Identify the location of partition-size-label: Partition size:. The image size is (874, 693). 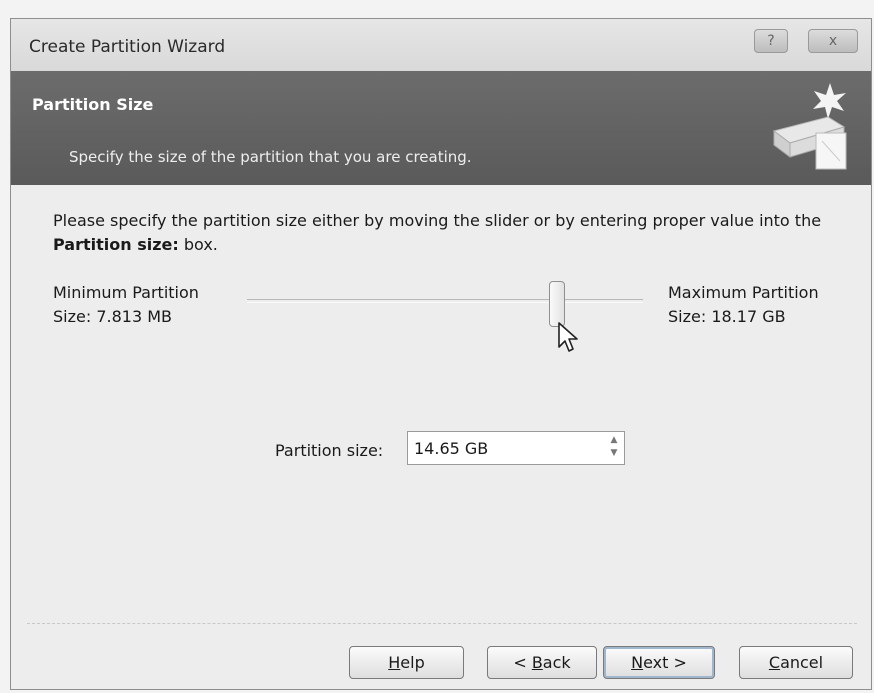
(329, 450).